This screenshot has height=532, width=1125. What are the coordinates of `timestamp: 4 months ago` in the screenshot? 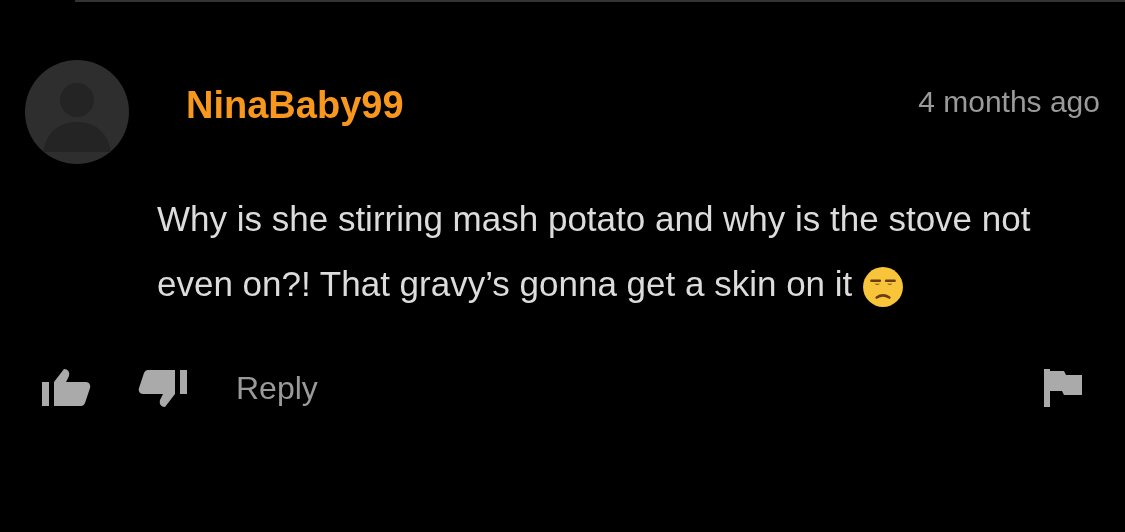 It's located at (1009, 102).